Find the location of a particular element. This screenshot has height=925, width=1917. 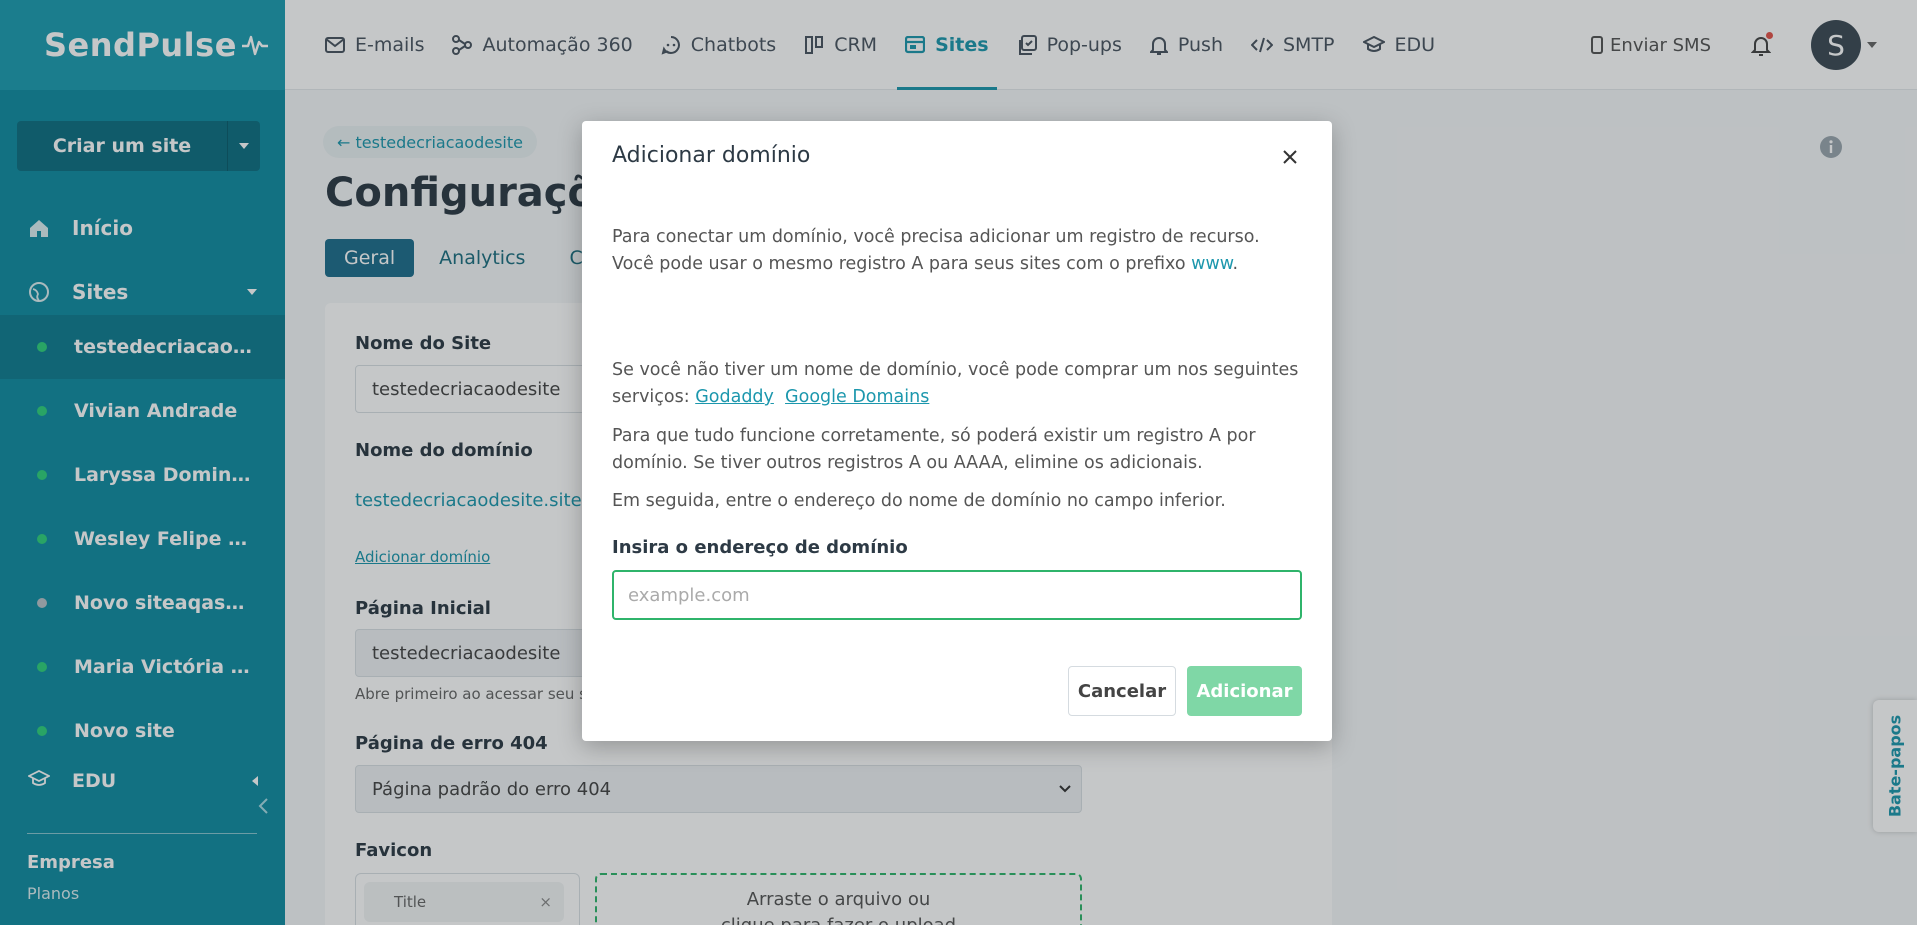

domain-input-label: Insira o endereço de domínio is located at coordinates (760, 547).